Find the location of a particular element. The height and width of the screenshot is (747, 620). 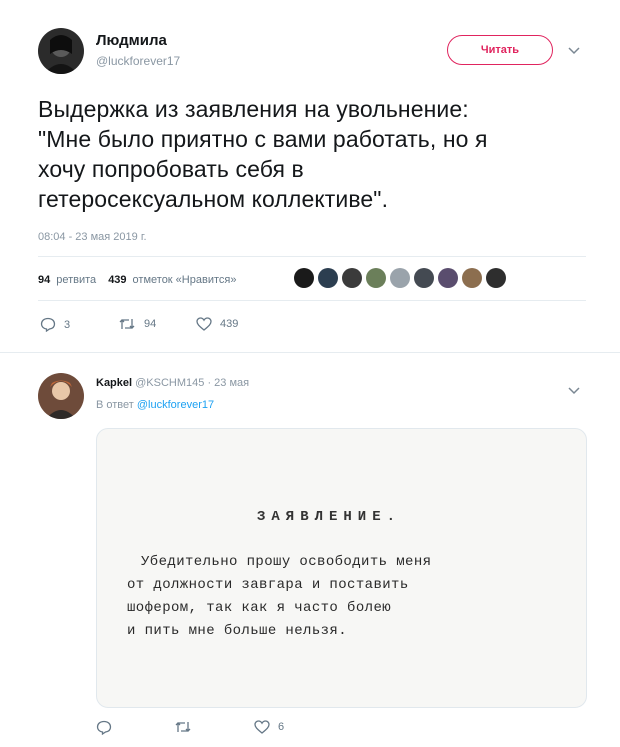

engagement-stats: 94 ретвита 439 отметок «Нравится» is located at coordinates (137, 280).